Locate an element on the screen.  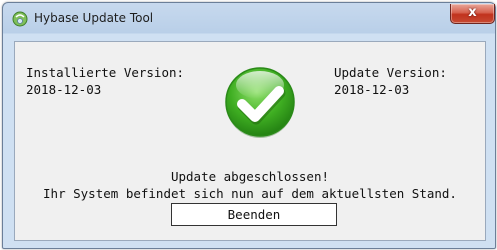
installed-version-value: 2018-12-03 is located at coordinates (64, 89).